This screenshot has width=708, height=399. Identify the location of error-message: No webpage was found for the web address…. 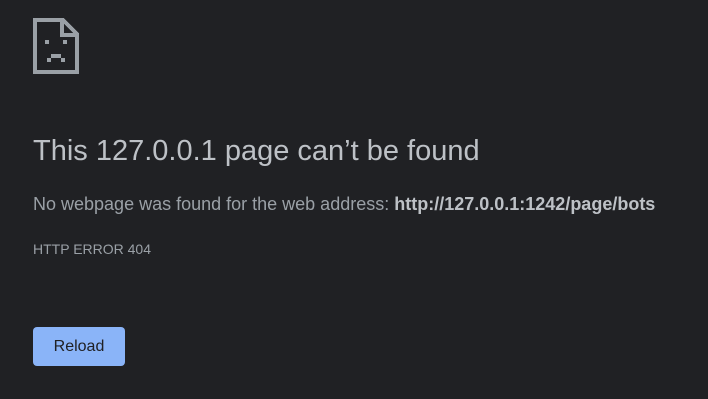
(344, 204).